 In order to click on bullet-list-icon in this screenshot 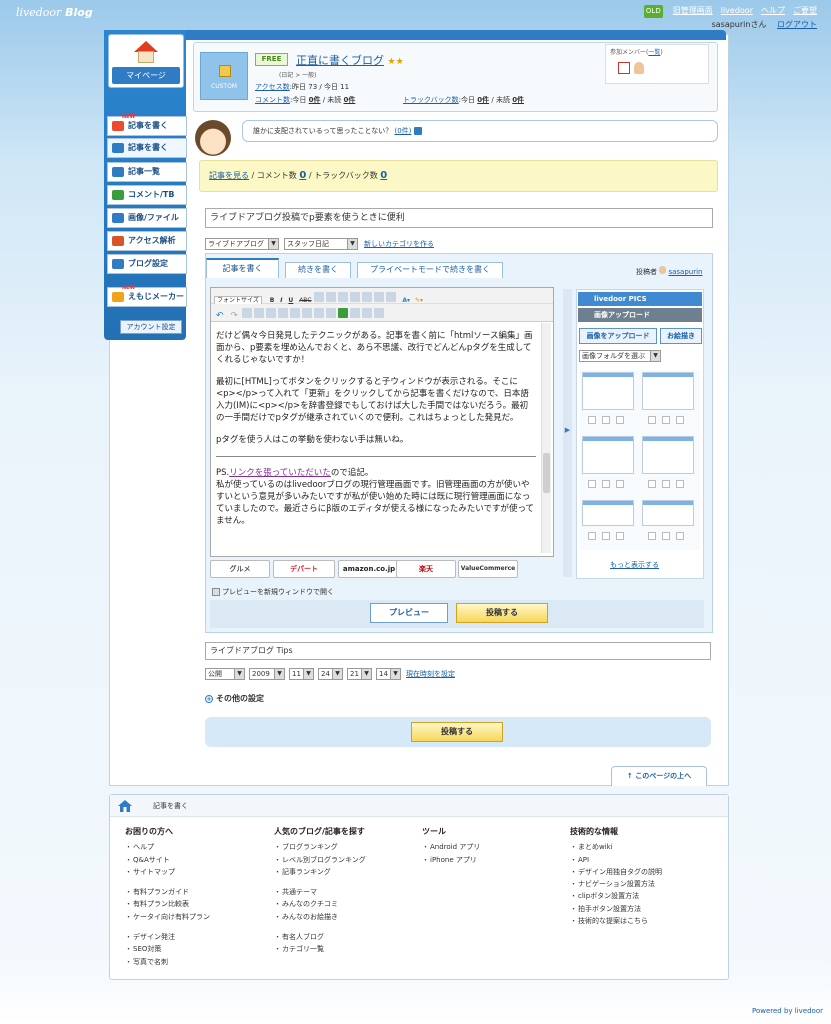, I will do `click(367, 297)`.